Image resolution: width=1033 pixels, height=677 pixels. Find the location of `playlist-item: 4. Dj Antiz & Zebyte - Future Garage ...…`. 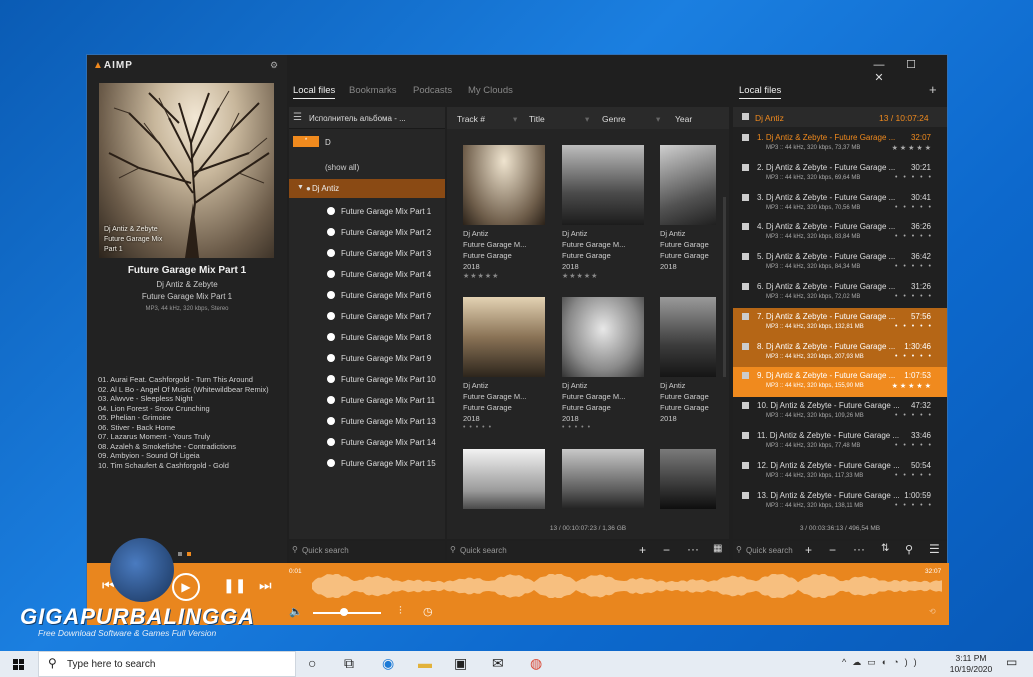

playlist-item: 4. Dj Antiz & Zebyte - Future Garage ...… is located at coordinates (840, 233).